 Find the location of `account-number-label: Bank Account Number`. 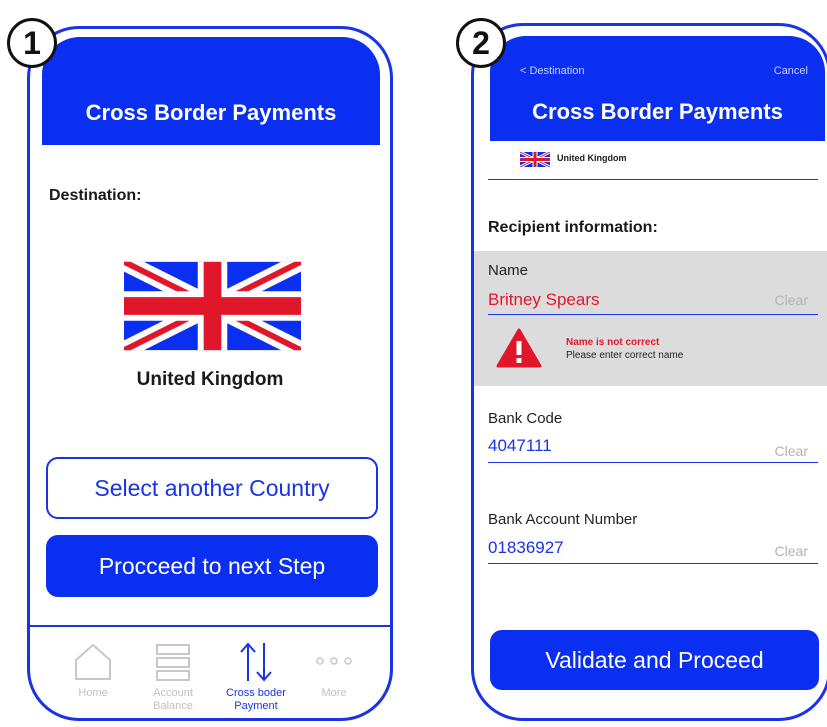

account-number-label: Bank Account Number is located at coordinates (563, 519).